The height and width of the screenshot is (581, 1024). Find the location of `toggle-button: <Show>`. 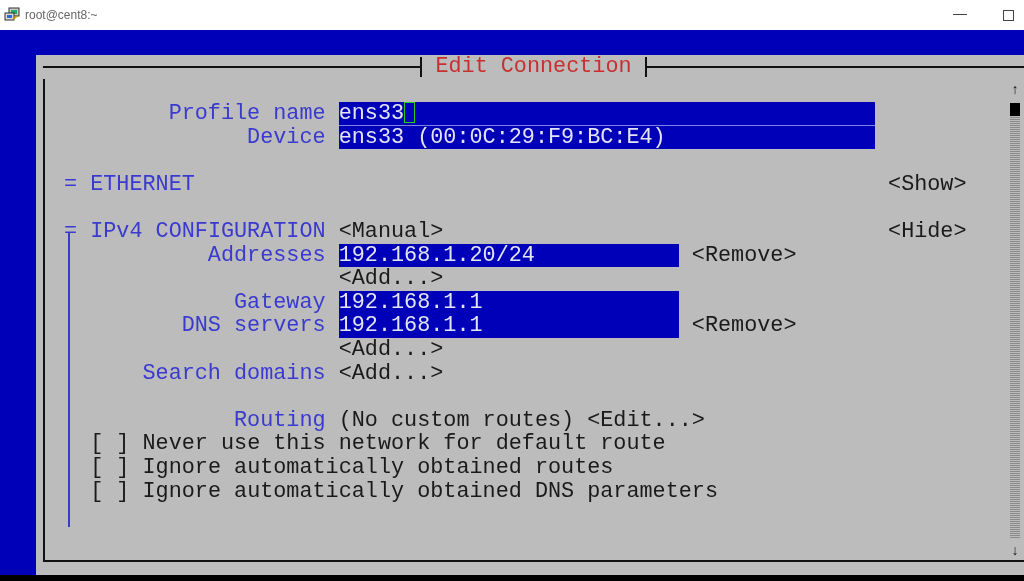

toggle-button: <Show> is located at coordinates (927, 184).